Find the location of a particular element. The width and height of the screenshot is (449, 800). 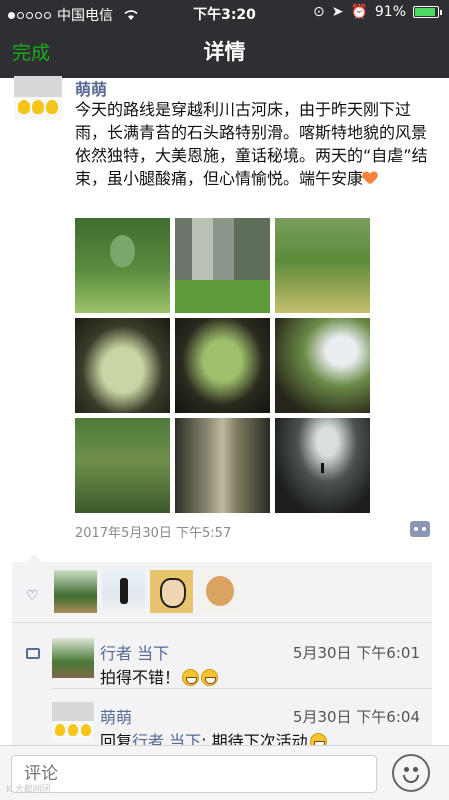

comment-bubble-icon is located at coordinates (33, 653).